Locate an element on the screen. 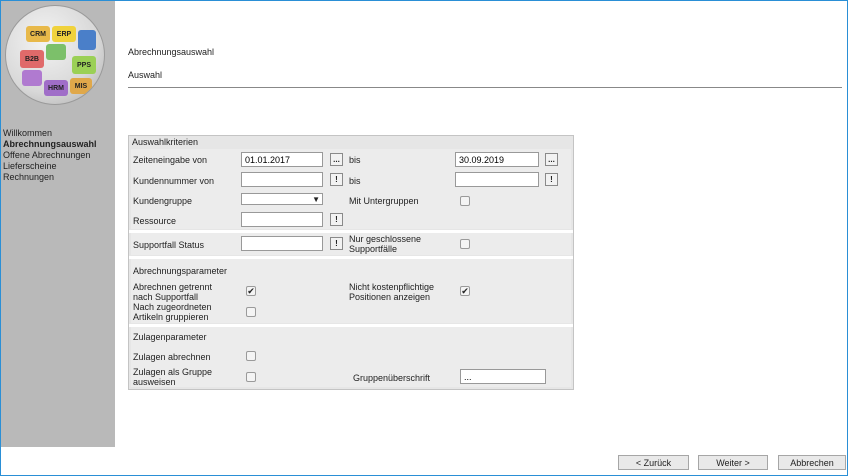 This screenshot has width=848, height=476. page-subtitle: Auswahl is located at coordinates (145, 75).